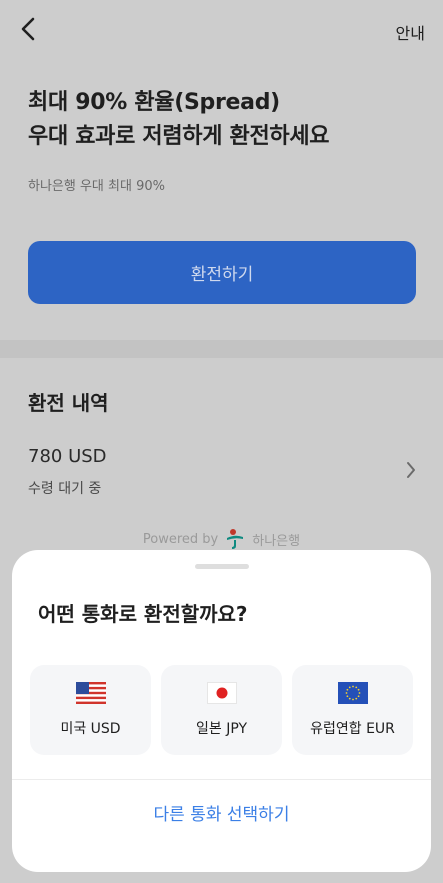 The width and height of the screenshot is (443, 883). I want to click on powered-by-prefix: Powered by, so click(180, 539).